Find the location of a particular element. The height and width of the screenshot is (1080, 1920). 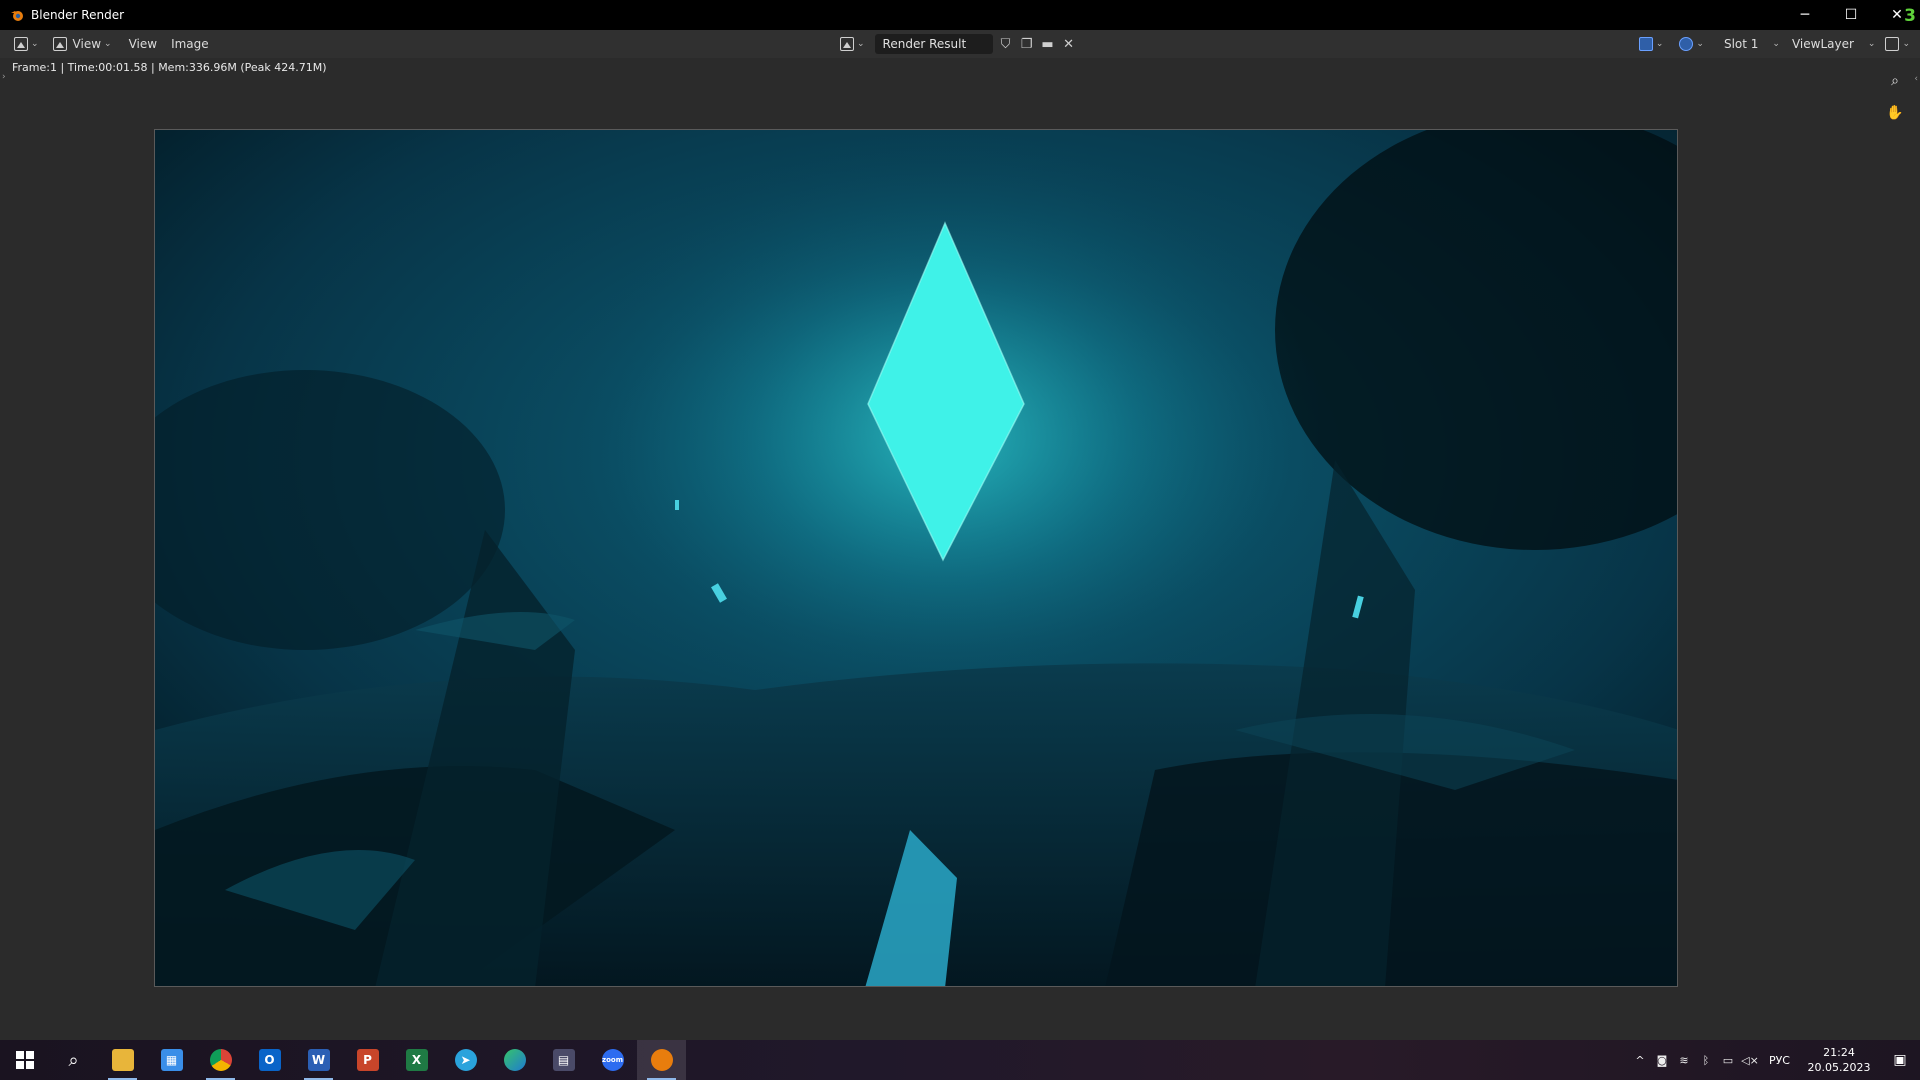

taskbar-telegram: ➤ is located at coordinates (465, 1060).